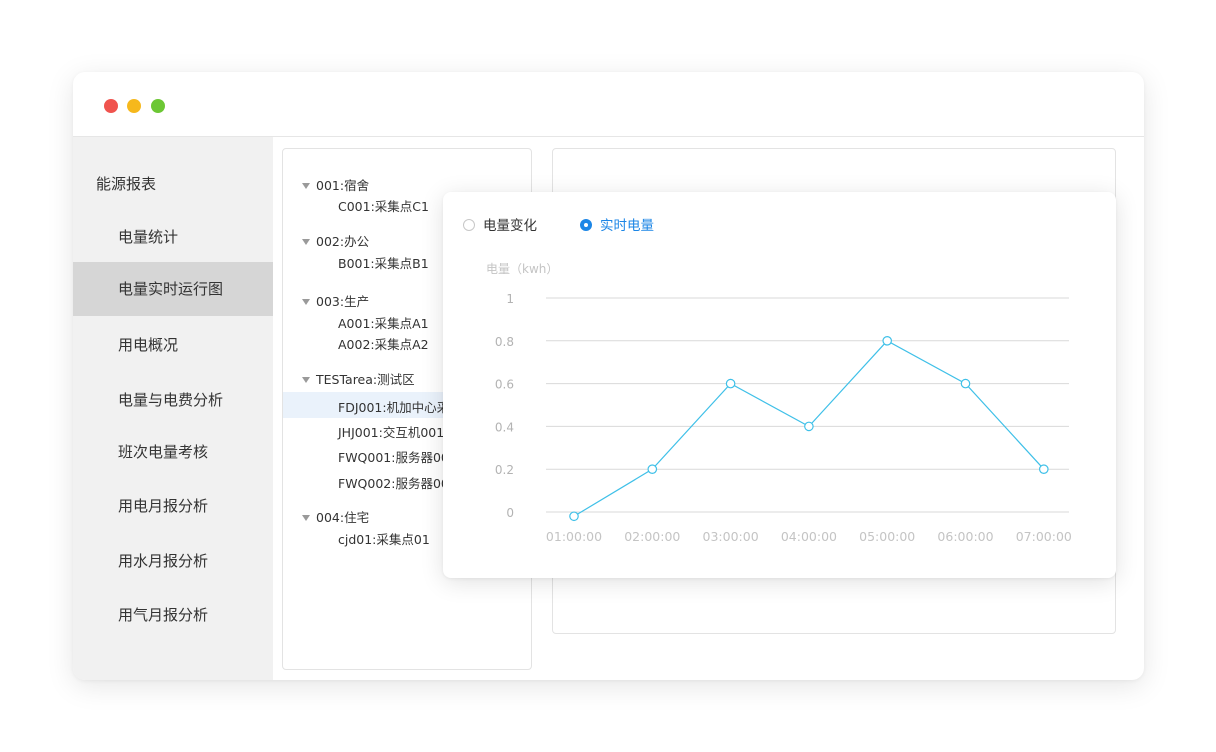 The height and width of the screenshot is (752, 1216). What do you see at coordinates (383, 205) in the screenshot?
I see `tree-leaf: C001:采集点C1` at bounding box center [383, 205].